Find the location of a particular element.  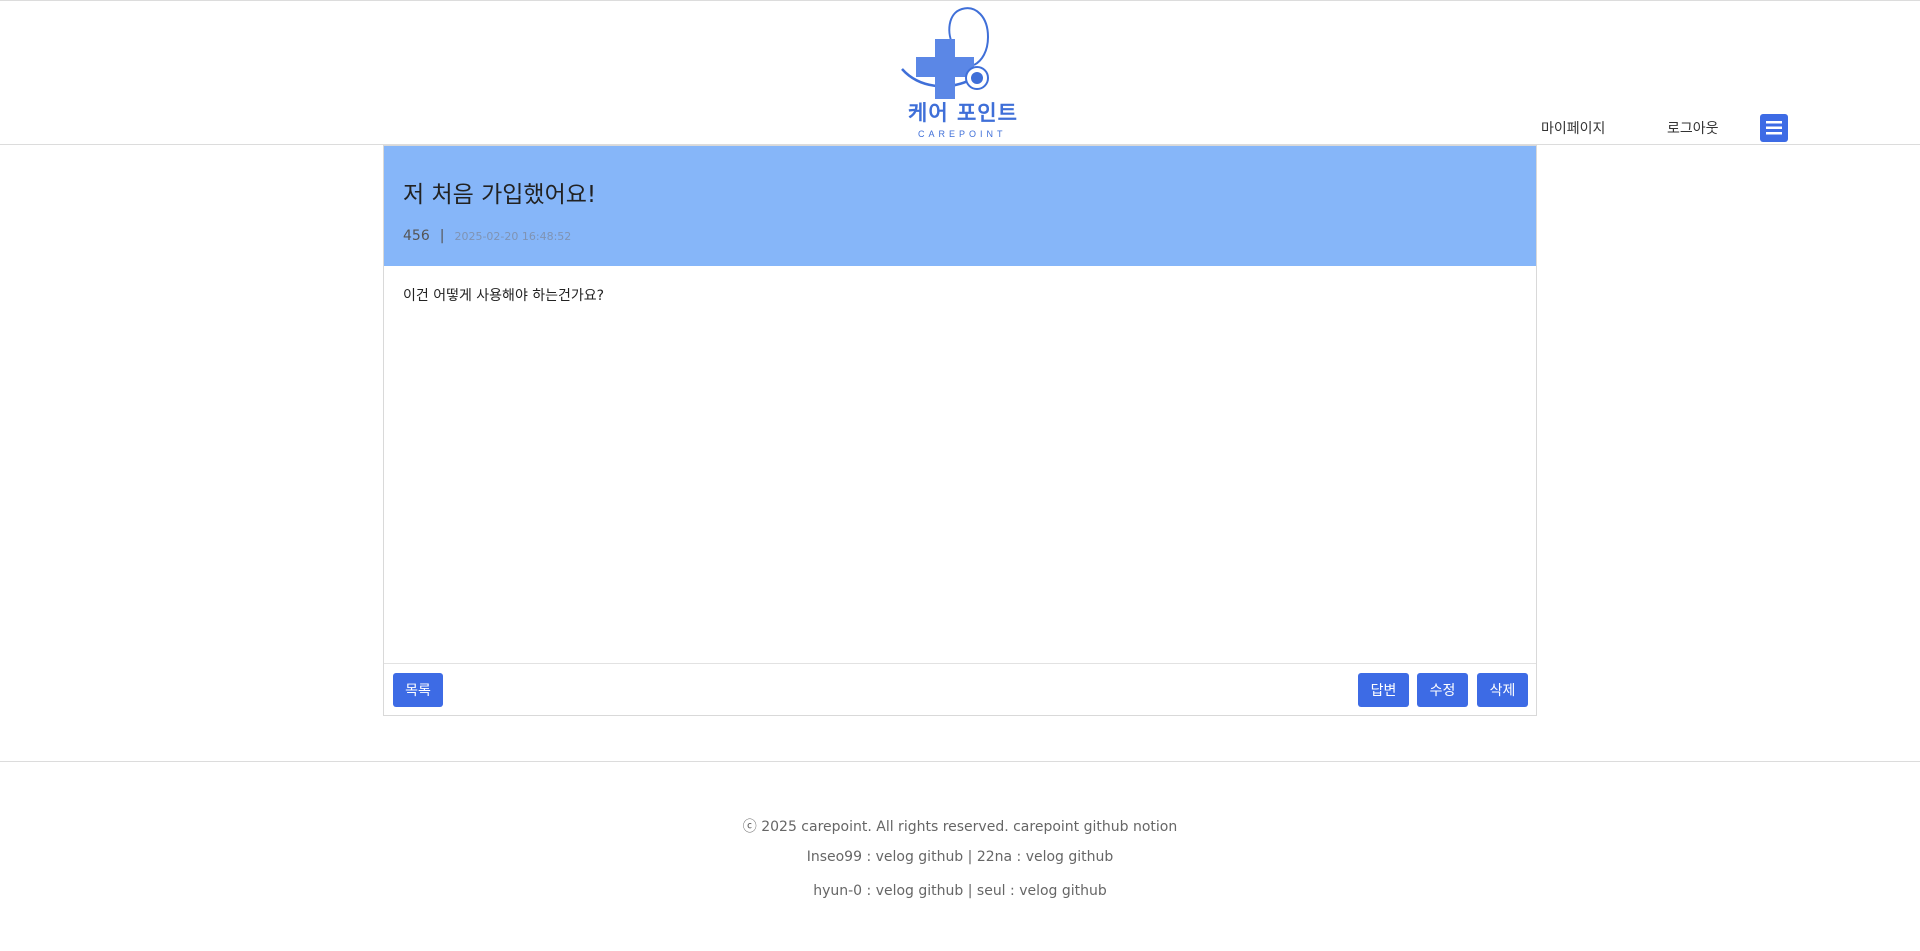

post-content: 이건 어떻게 사용해야 하는건가요? is located at coordinates (504, 296).